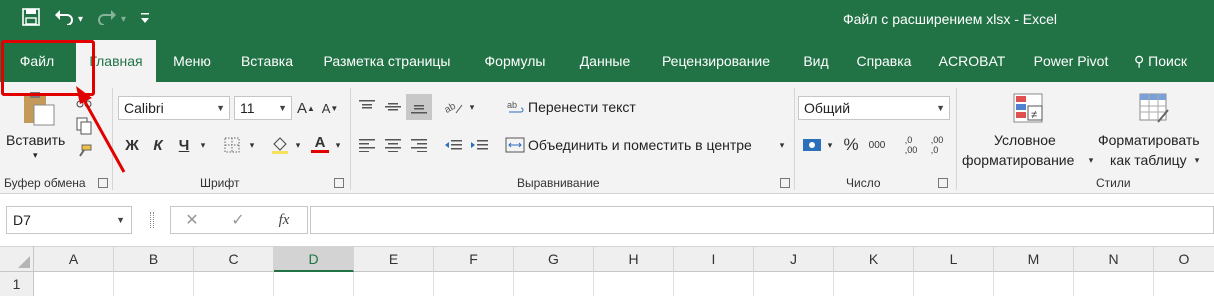  What do you see at coordinates (943, 183) in the screenshot?
I see `number-launcher-icon` at bounding box center [943, 183].